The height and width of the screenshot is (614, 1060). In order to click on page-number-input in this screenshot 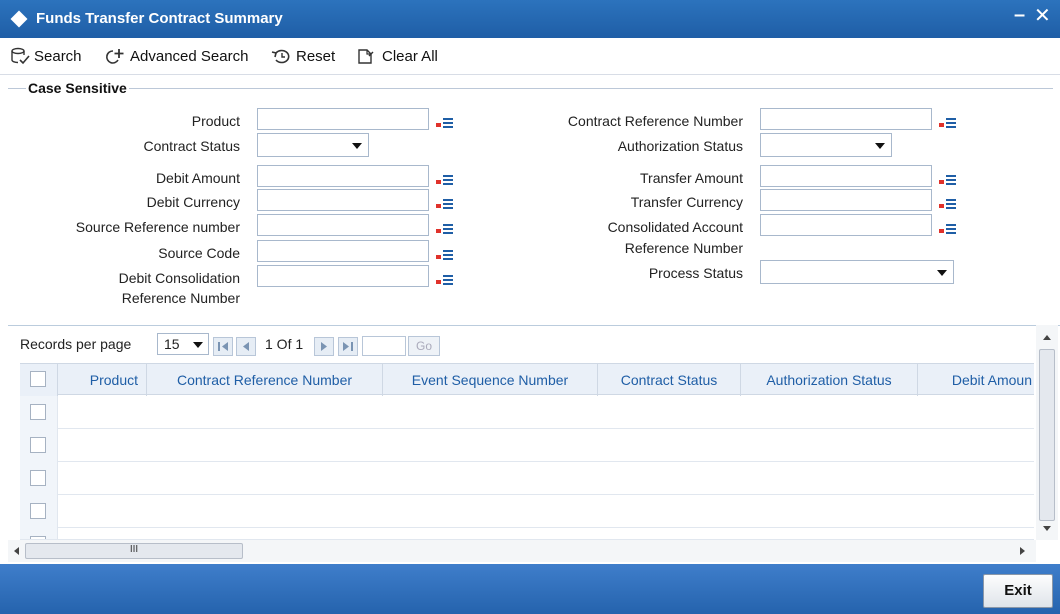, I will do `click(384, 346)`.